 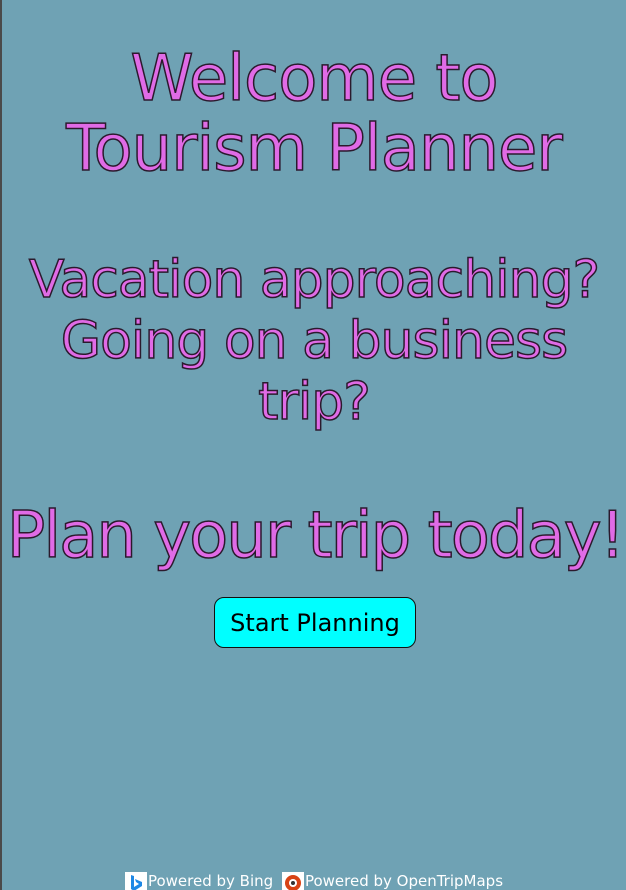 I want to click on footer-credits: Powered by Bing Powered by OpenTripMaps, so click(x=314, y=881).